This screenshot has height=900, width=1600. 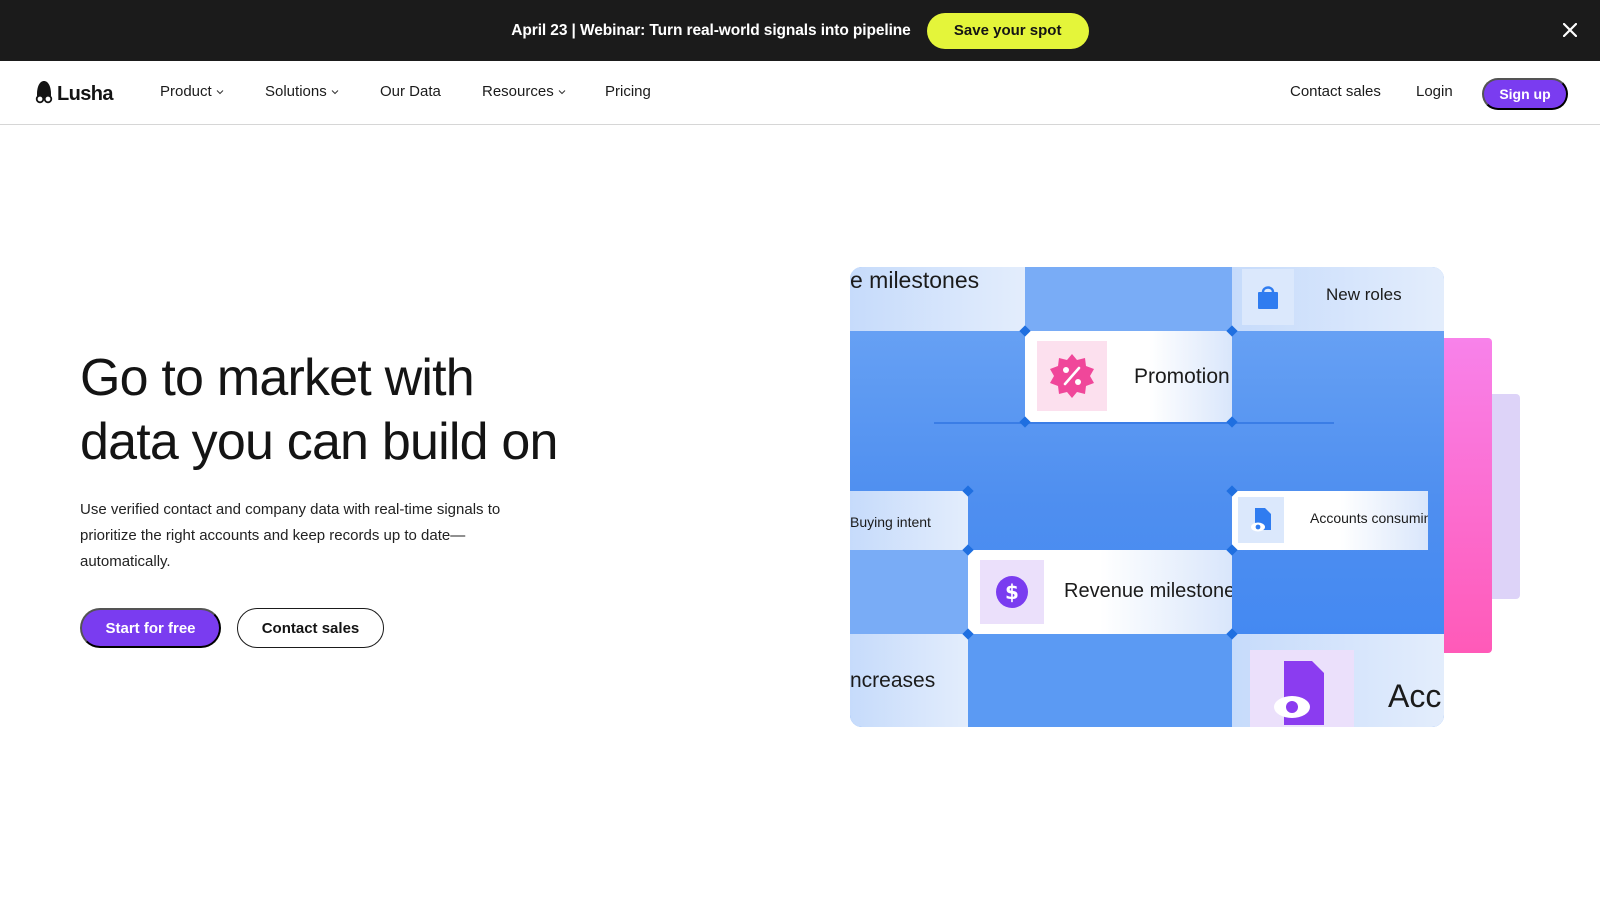 What do you see at coordinates (1570, 30) in the screenshot?
I see `close-icon` at bounding box center [1570, 30].